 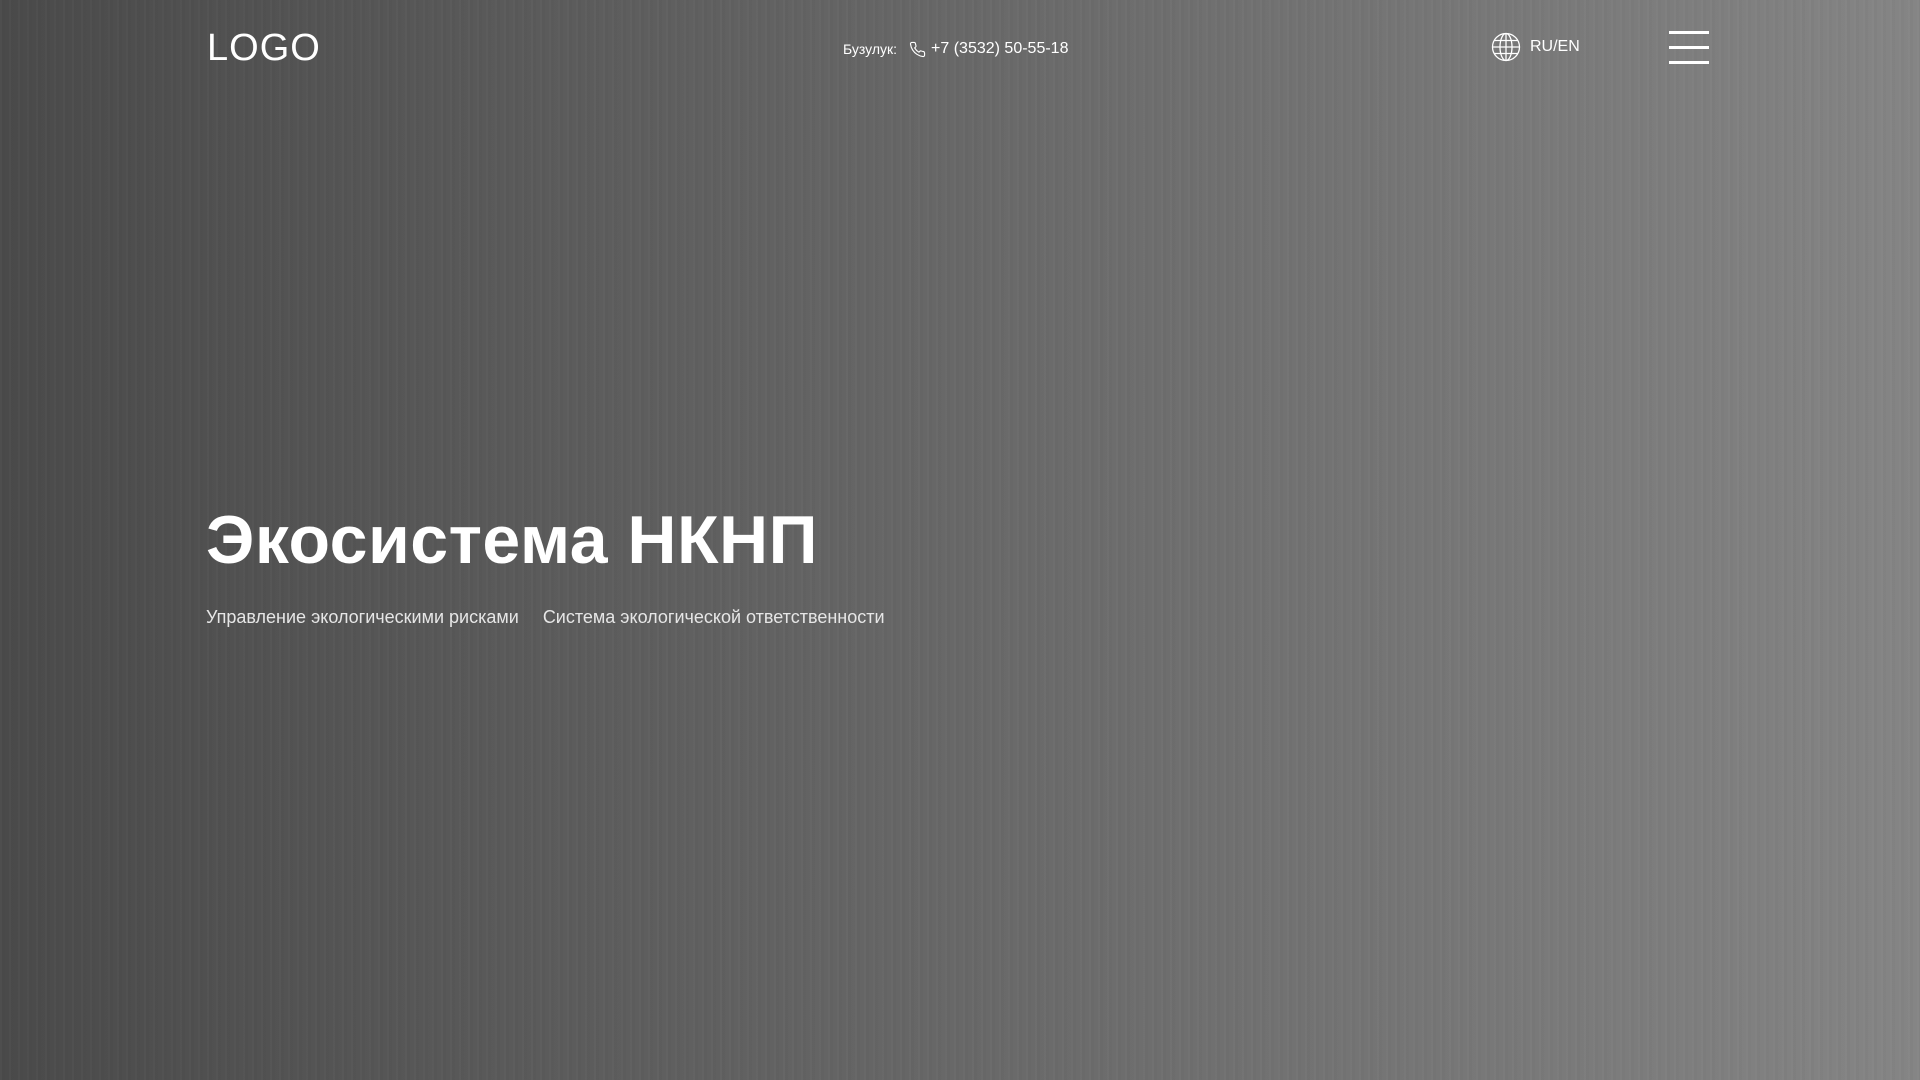 I want to click on contacts: Бузулук: +7 (3532) 50-55-18, so click(x=955, y=49).